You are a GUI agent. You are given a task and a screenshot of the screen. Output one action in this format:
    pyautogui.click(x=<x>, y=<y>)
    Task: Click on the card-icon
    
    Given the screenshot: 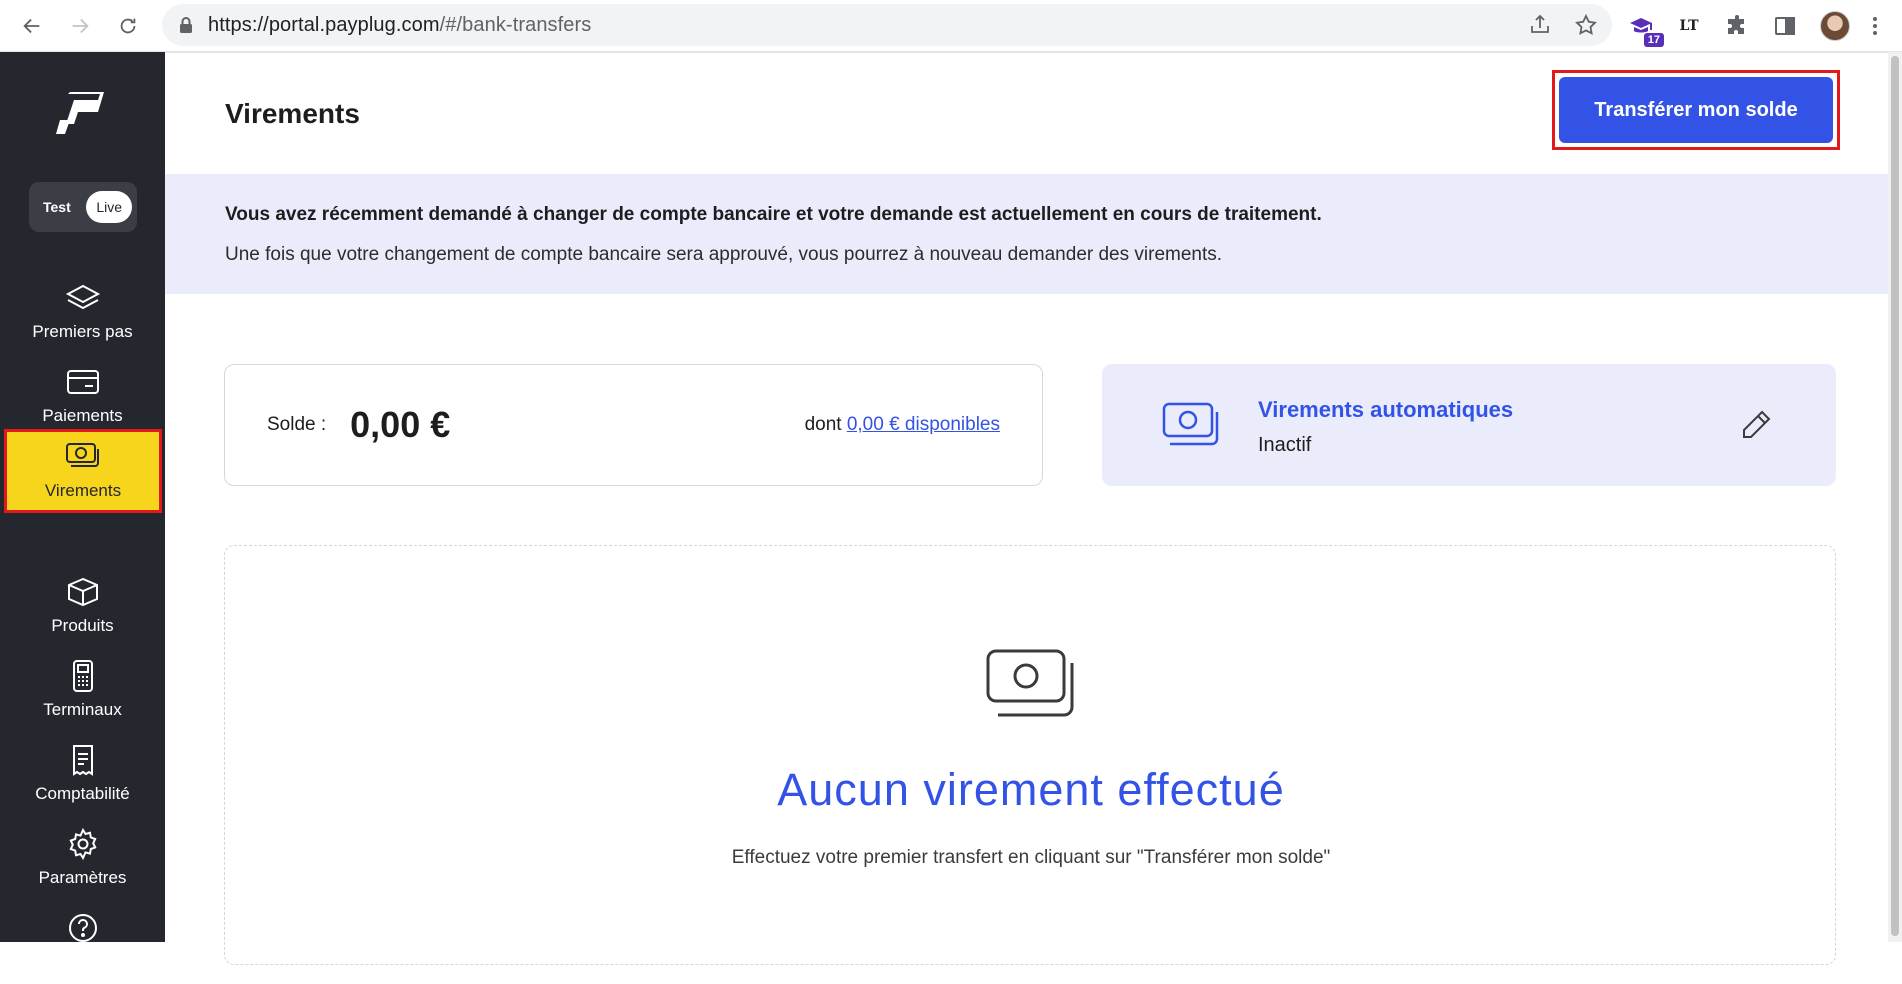 What is the action you would take?
    pyautogui.click(x=82, y=382)
    